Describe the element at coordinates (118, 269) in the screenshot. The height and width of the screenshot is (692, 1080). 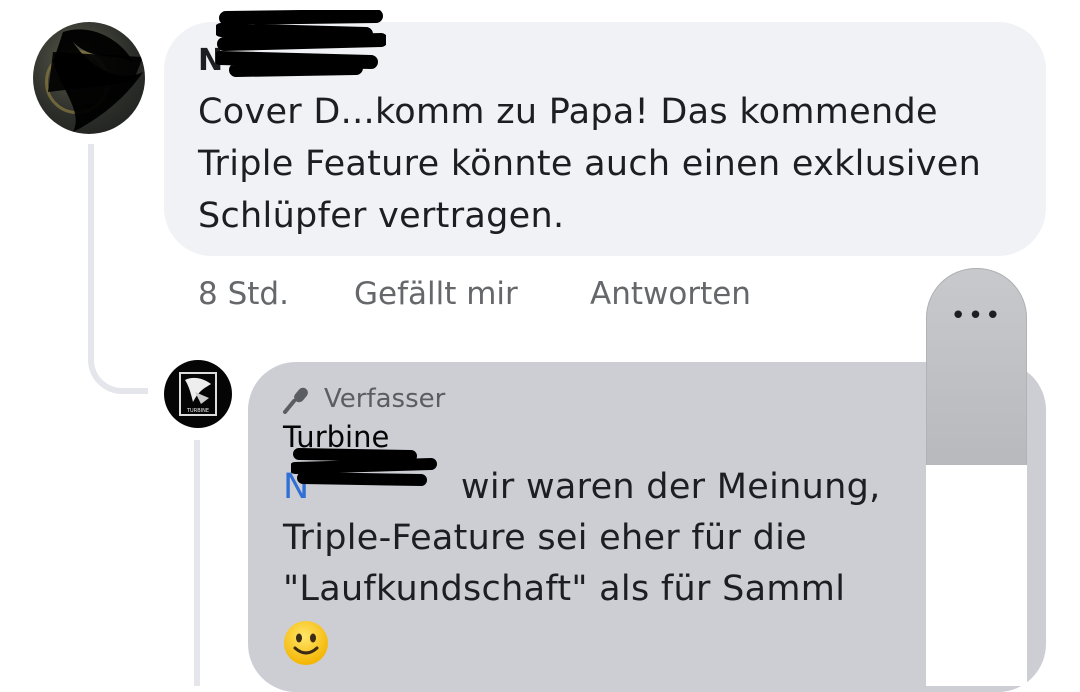
I see `thread-connector-line` at that location.